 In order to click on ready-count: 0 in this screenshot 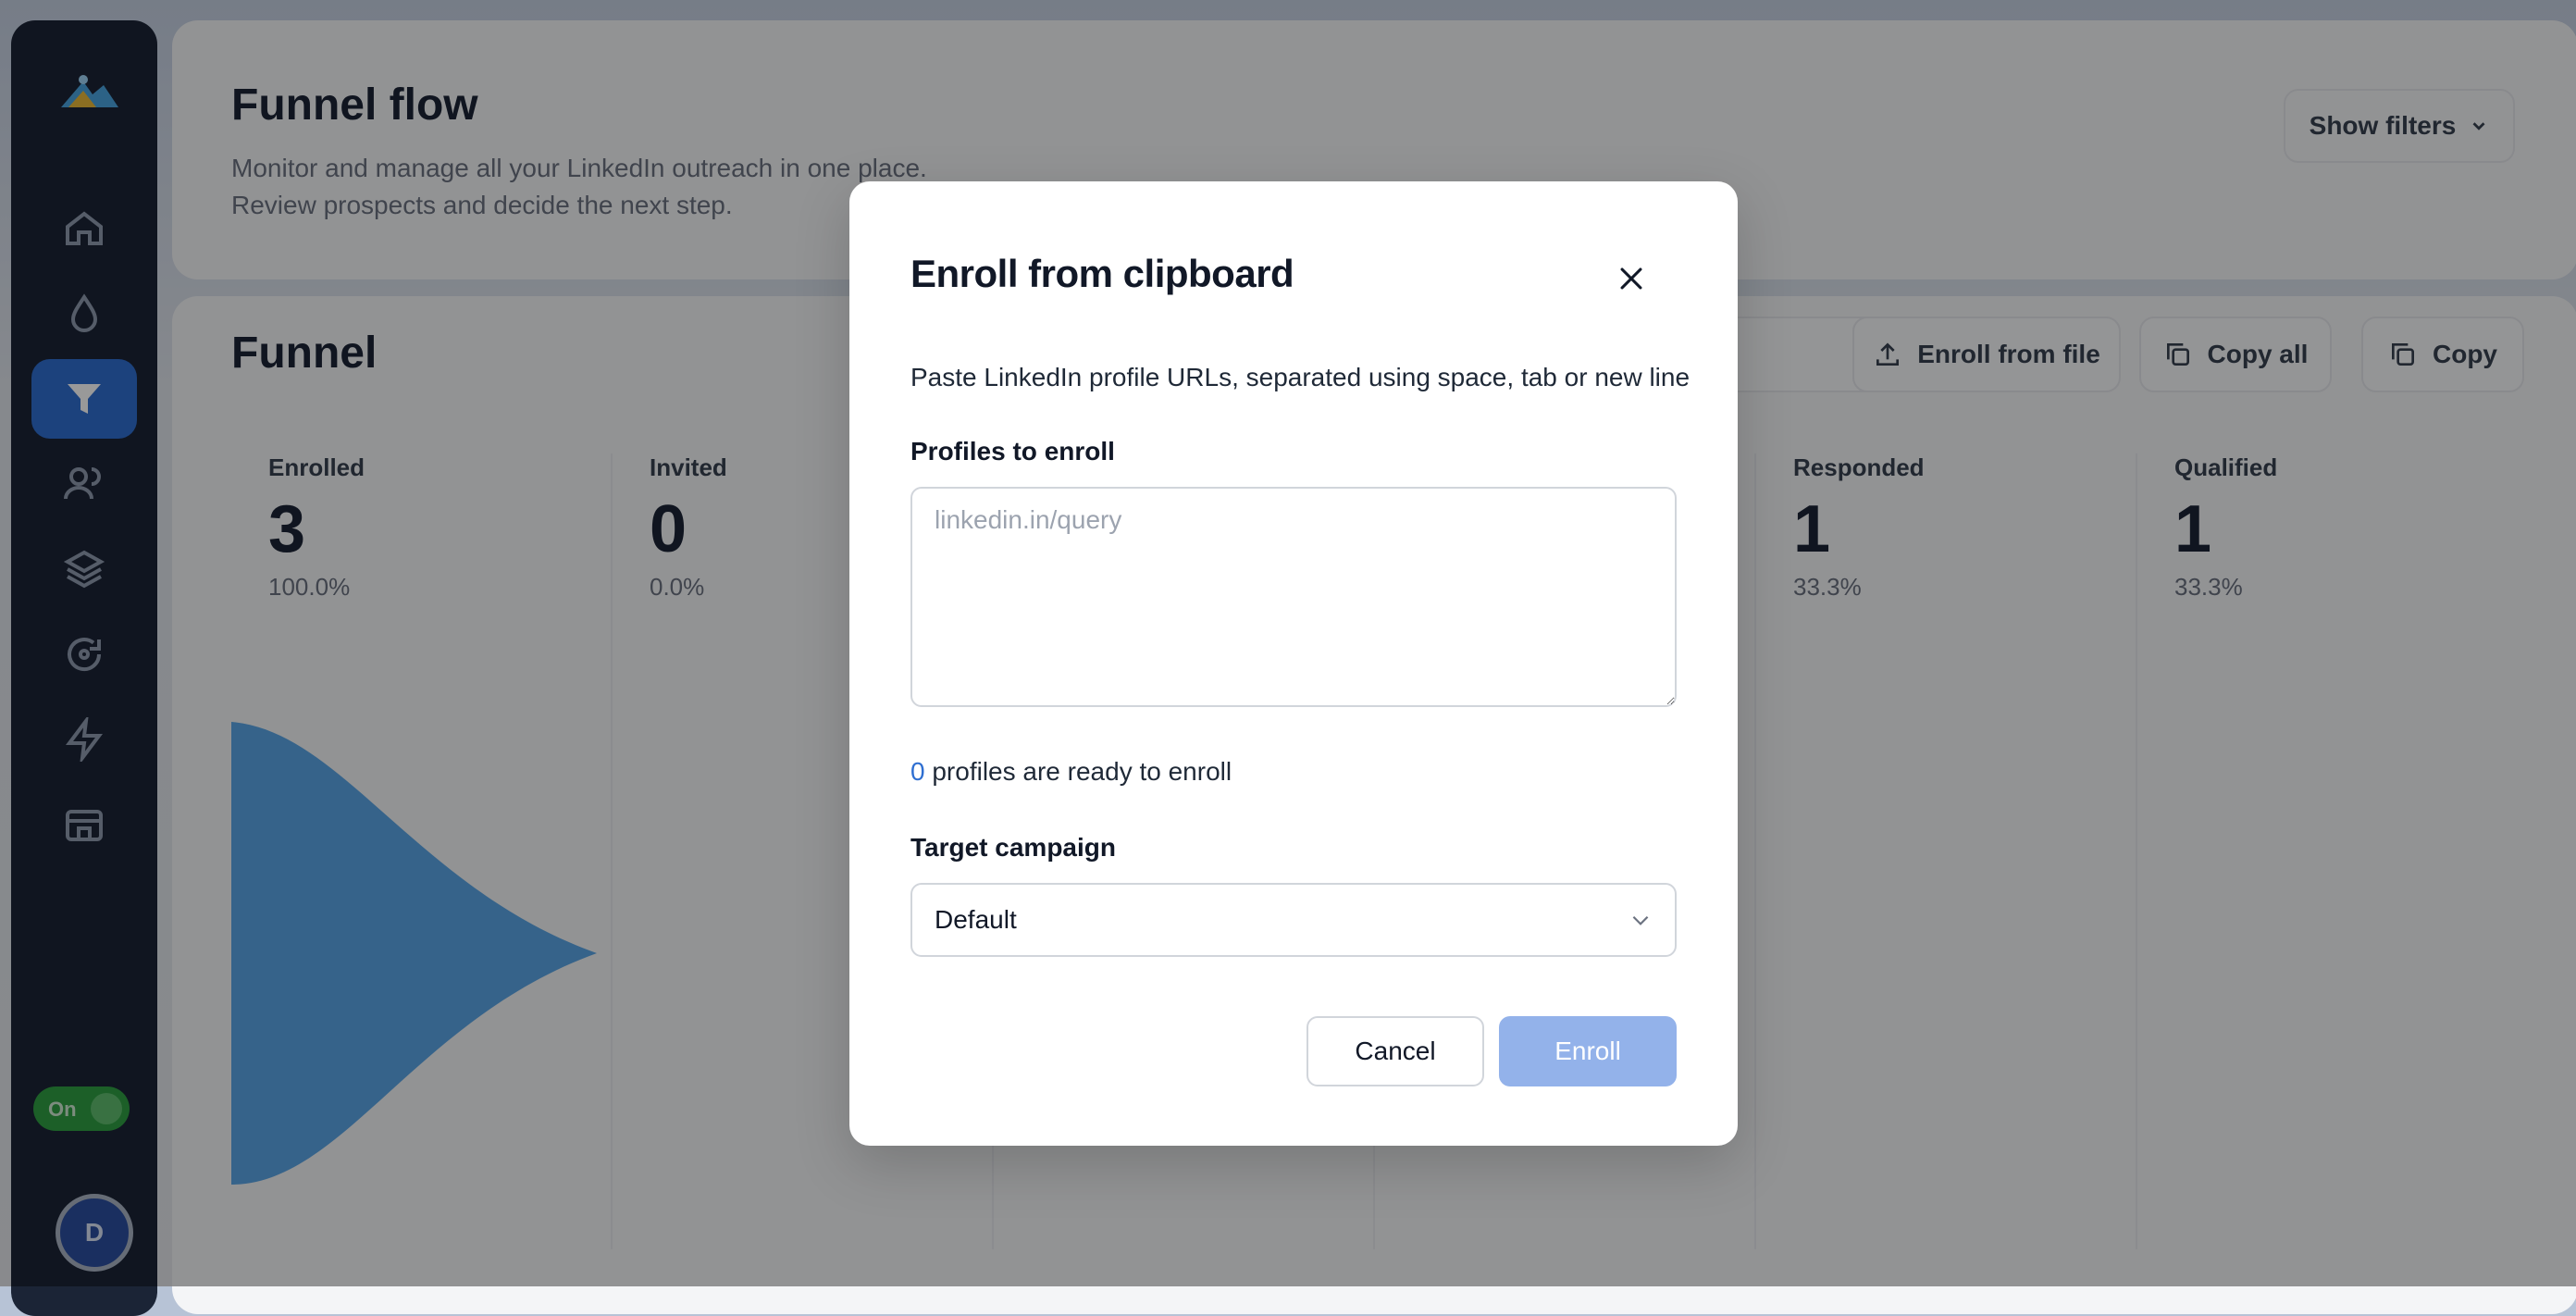, I will do `click(917, 771)`.